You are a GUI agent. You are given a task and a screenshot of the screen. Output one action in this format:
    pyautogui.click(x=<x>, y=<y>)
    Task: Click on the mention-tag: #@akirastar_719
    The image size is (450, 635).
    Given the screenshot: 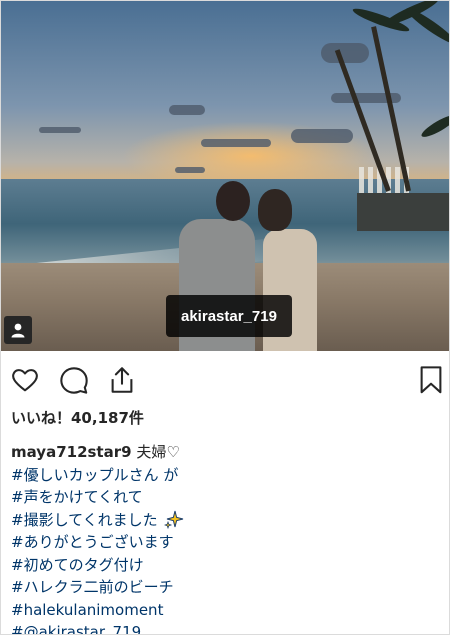 What is the action you would take?
    pyautogui.click(x=221, y=627)
    